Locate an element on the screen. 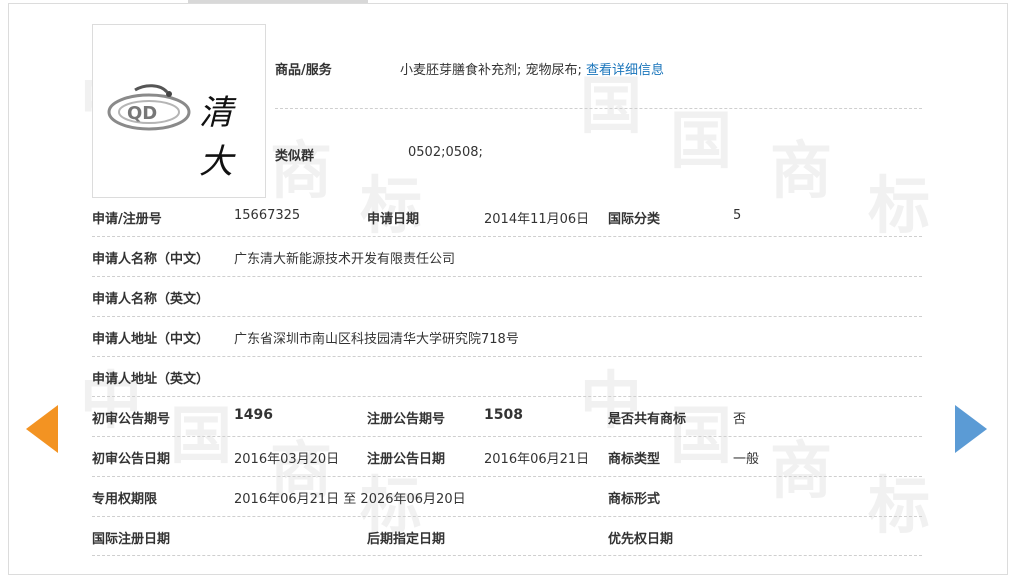 The width and height of the screenshot is (1012, 575). reg-pub-date-label: 注册公告日期 is located at coordinates (406, 459).